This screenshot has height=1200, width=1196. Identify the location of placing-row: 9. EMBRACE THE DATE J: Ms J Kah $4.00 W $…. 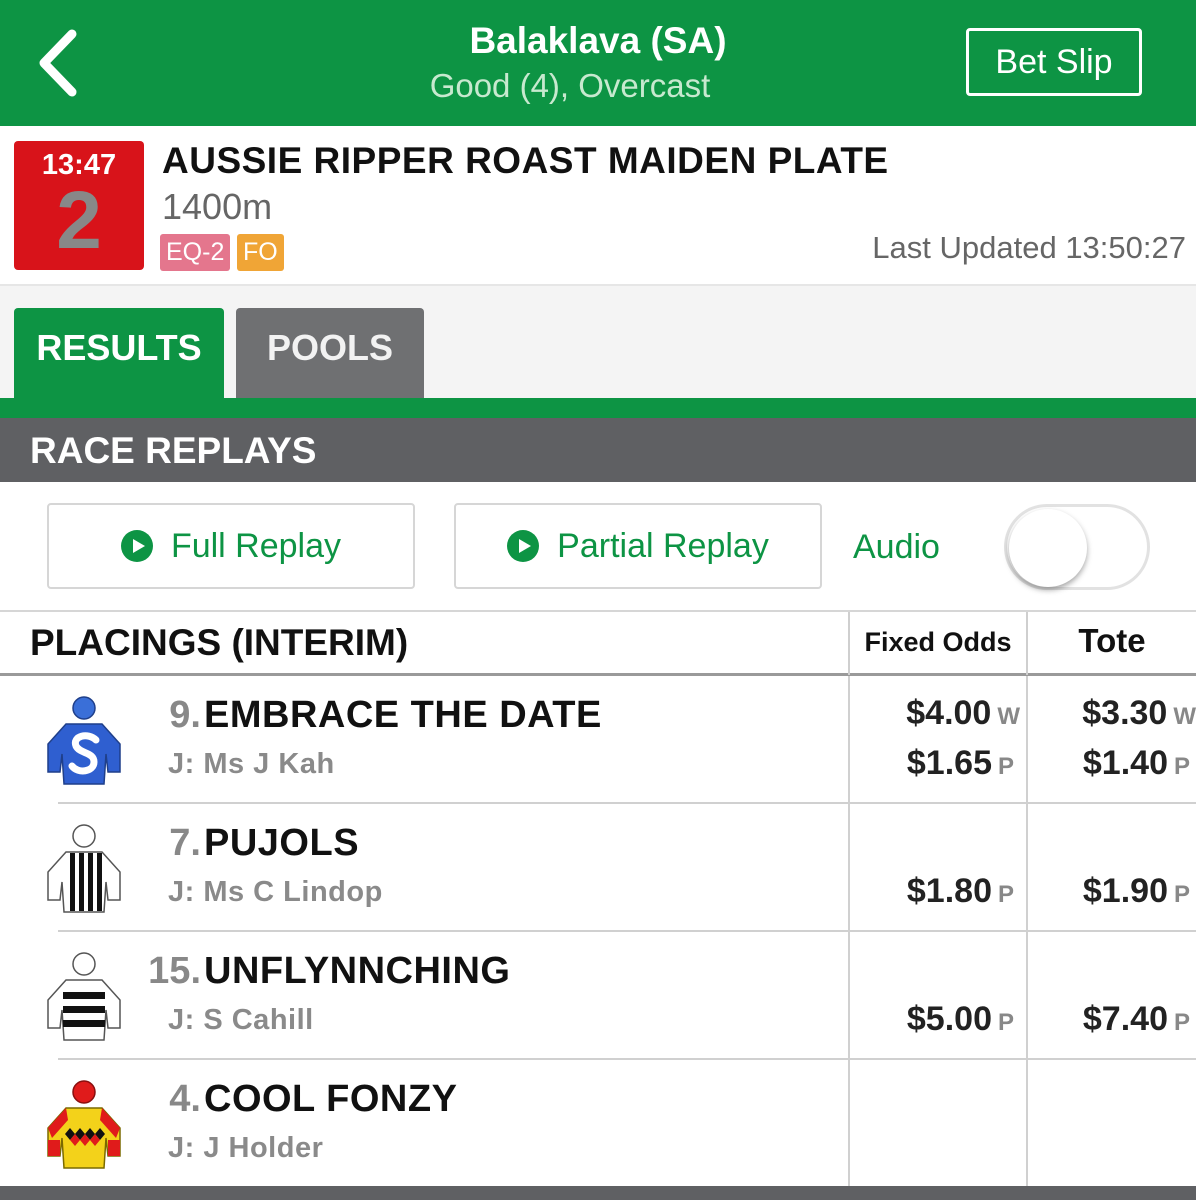
(598, 740).